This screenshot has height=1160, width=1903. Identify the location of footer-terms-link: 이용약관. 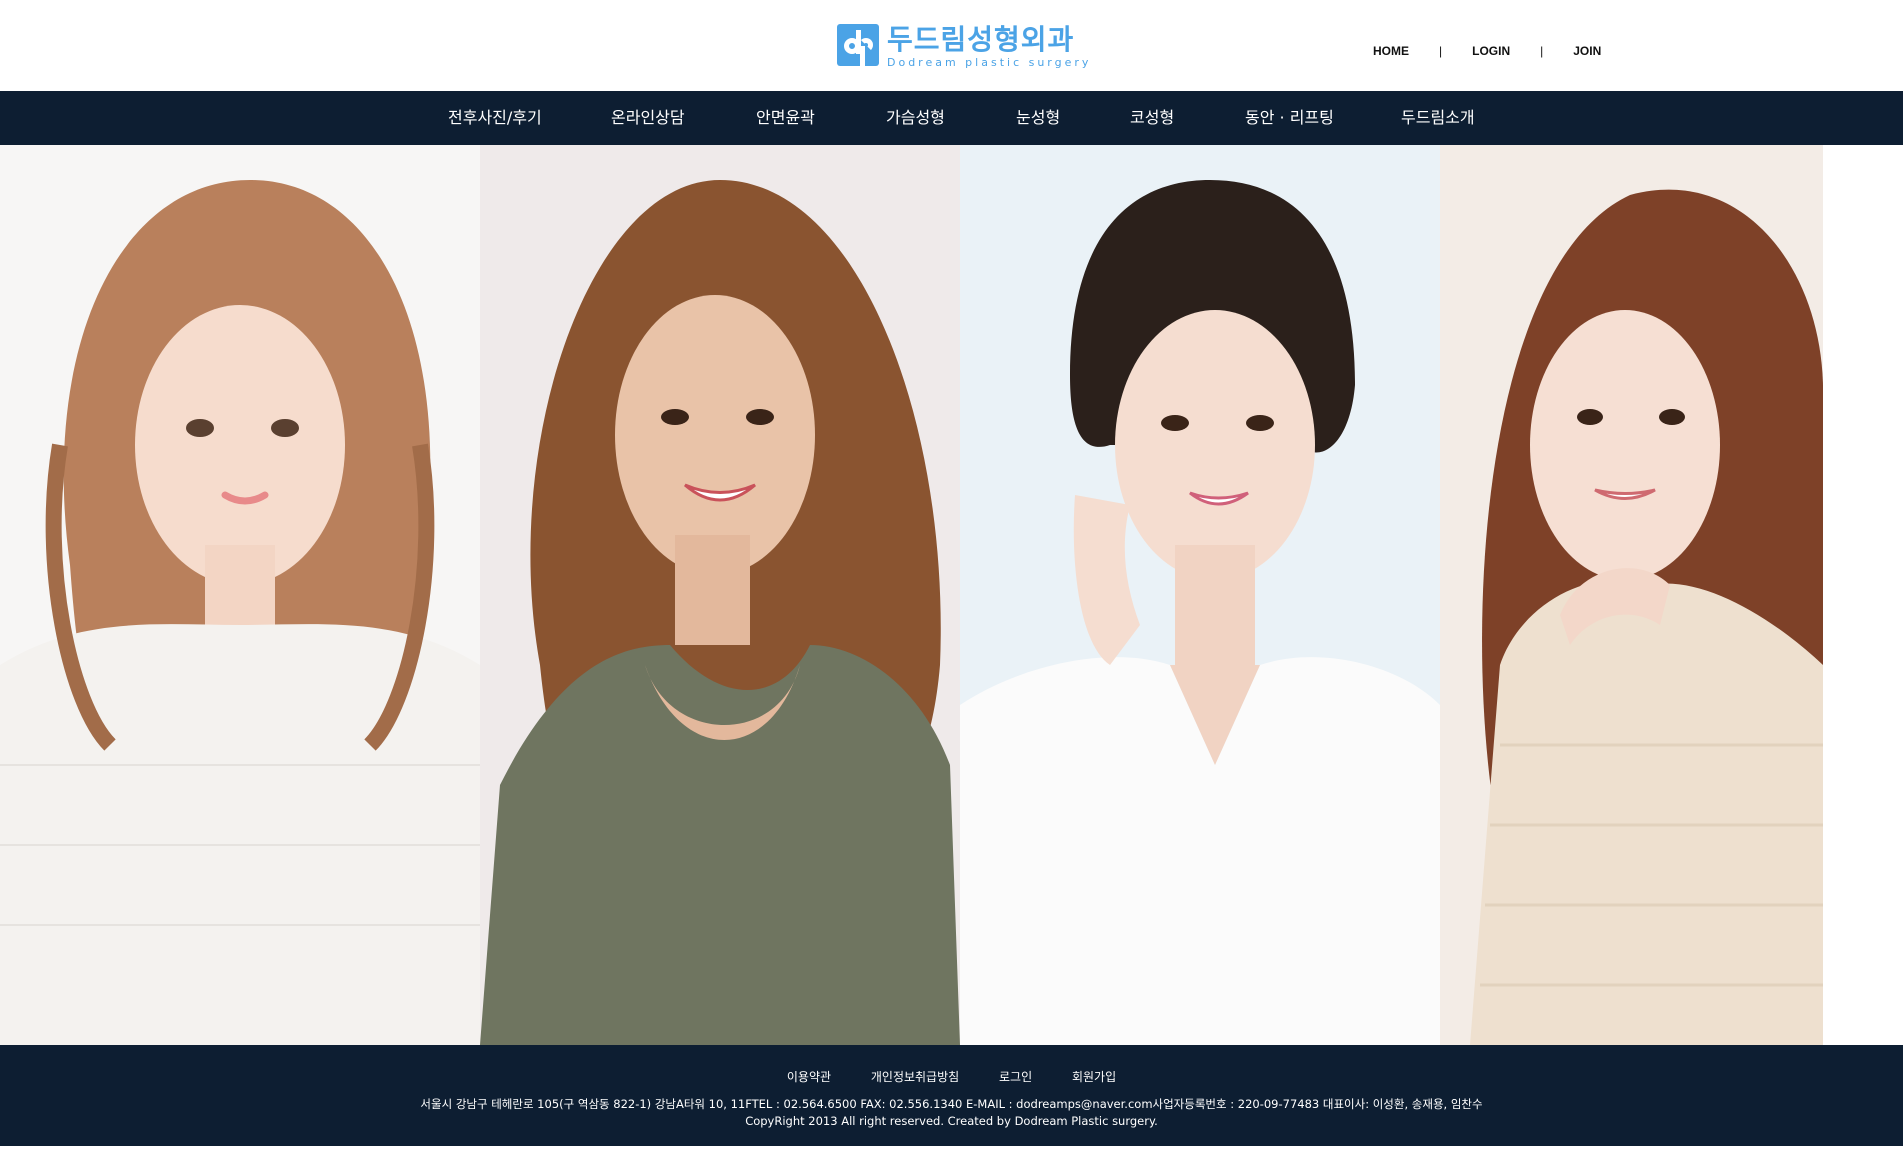
(809, 1077).